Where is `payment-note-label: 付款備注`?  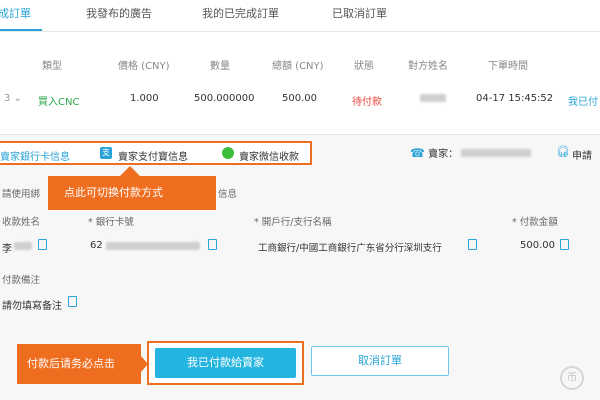 payment-note-label: 付款備注 is located at coordinates (21, 280).